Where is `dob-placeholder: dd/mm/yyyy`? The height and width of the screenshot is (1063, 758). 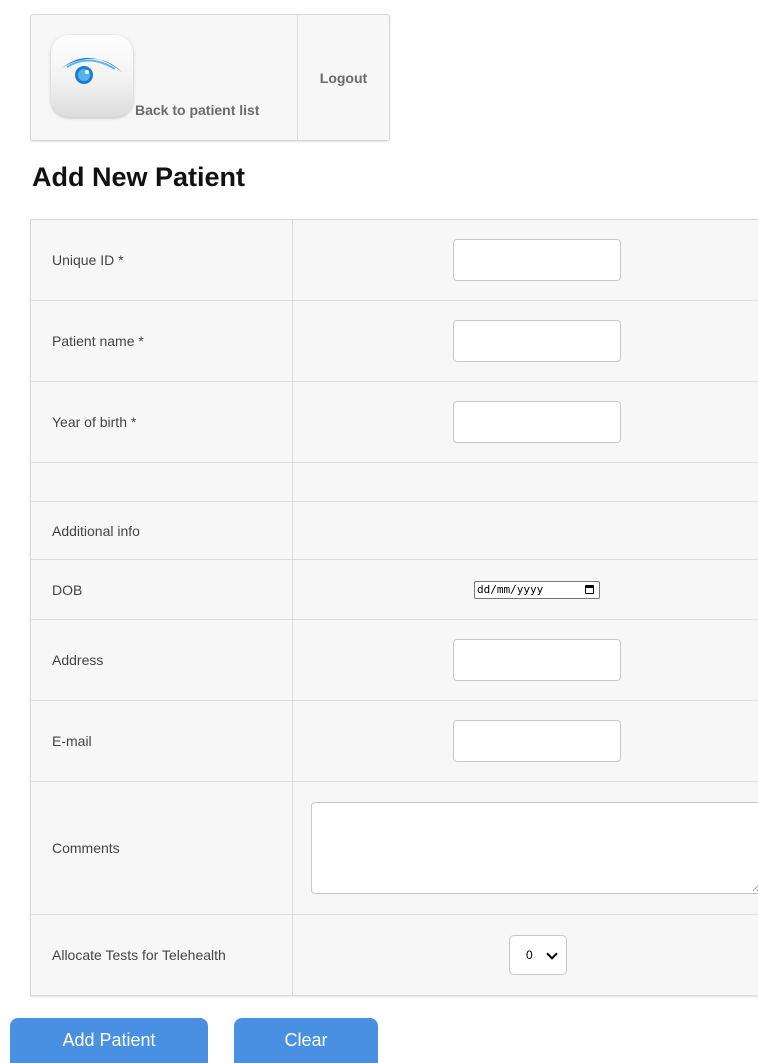 dob-placeholder: dd/mm/yyyy is located at coordinates (510, 590).